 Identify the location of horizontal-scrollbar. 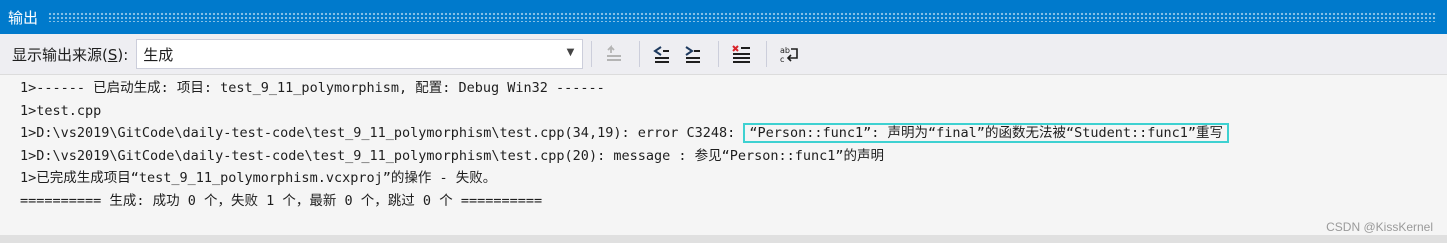
(723, 239).